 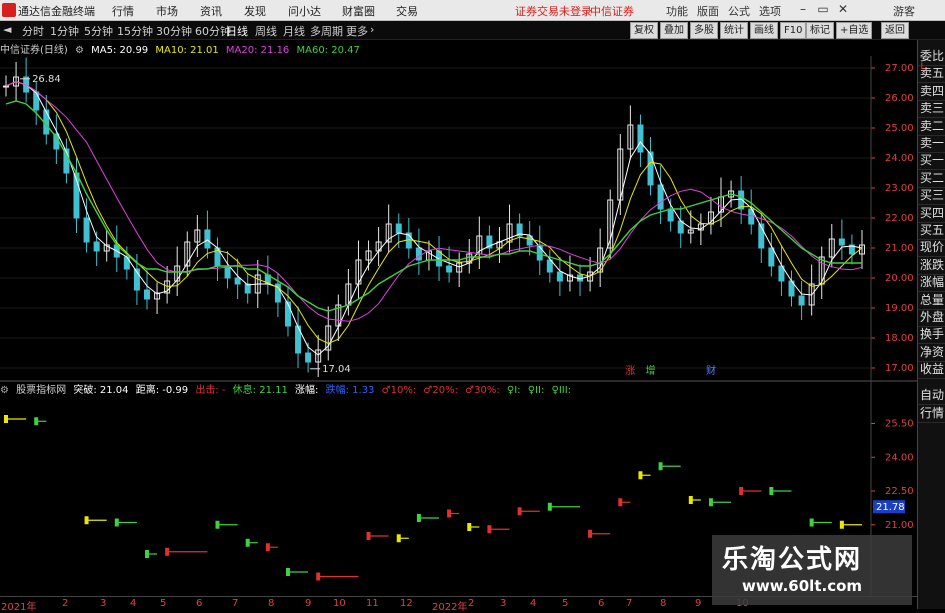 I want to click on ma20-value: MA20: 21.16, so click(x=257, y=50).